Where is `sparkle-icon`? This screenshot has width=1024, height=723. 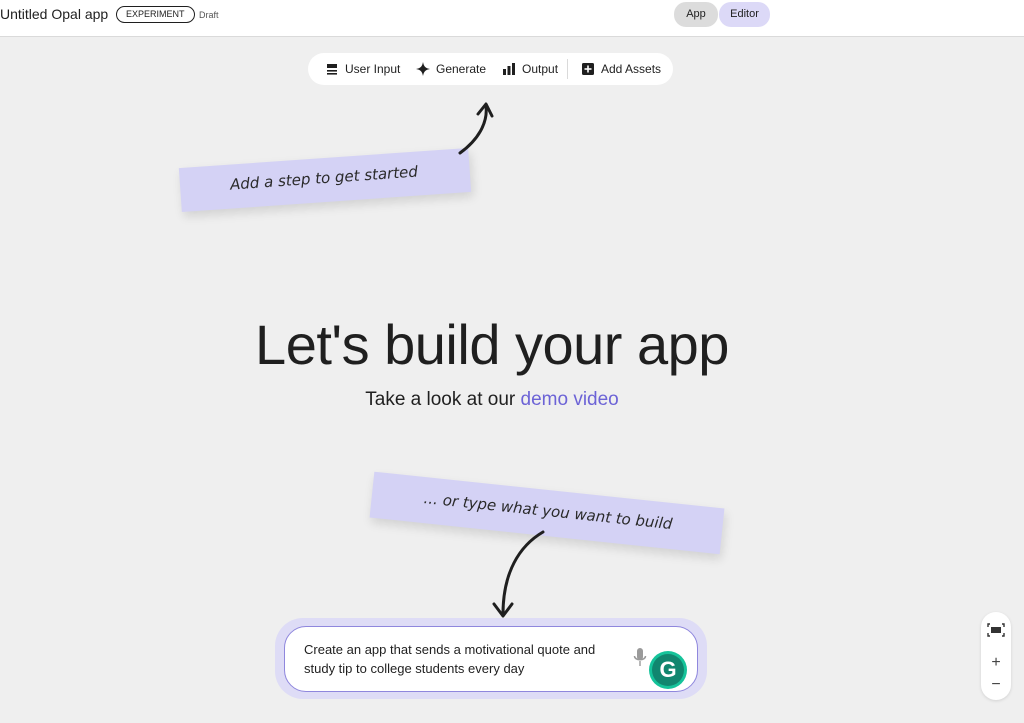 sparkle-icon is located at coordinates (423, 69).